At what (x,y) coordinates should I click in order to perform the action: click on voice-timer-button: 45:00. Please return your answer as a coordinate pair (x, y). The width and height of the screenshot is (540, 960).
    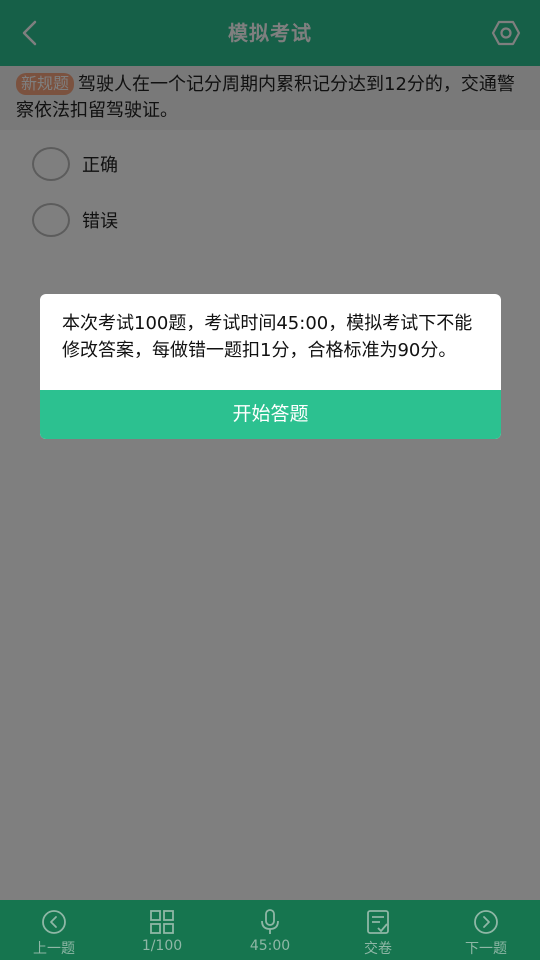
    Looking at the image, I should click on (270, 930).